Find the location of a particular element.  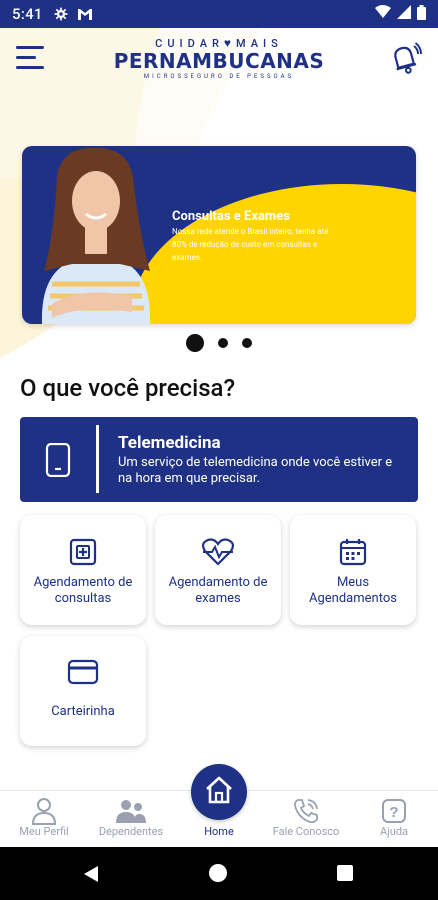

nav-label: Fale Conosco is located at coordinates (306, 831).